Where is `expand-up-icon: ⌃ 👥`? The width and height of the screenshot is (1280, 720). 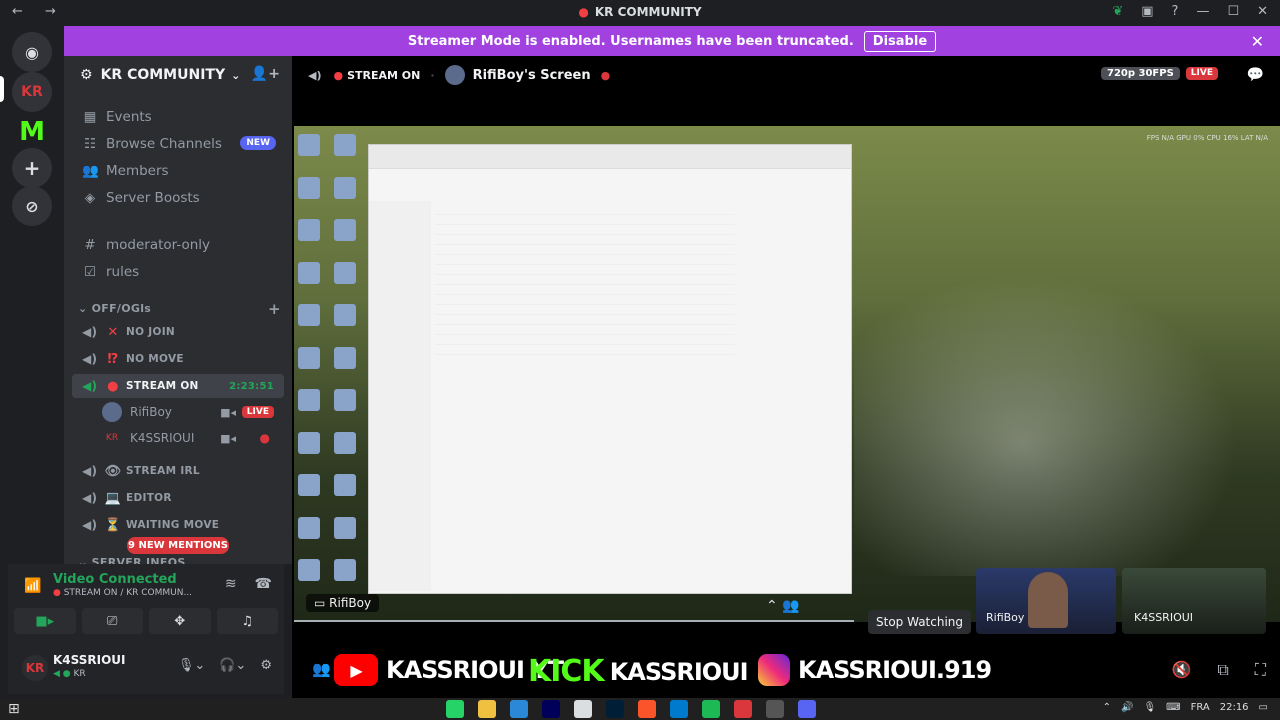
expand-up-icon: ⌃ 👥 is located at coordinates (783, 606).